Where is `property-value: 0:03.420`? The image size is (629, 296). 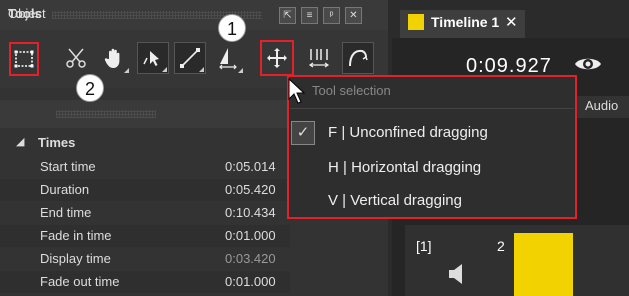 property-value: 0:03.420 is located at coordinates (250, 258).